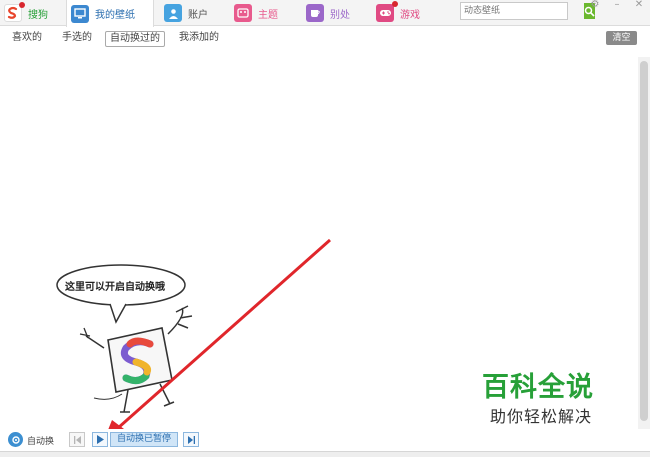 The height and width of the screenshot is (457, 650). What do you see at coordinates (15, 439) in the screenshot?
I see `auto-change-icon` at bounding box center [15, 439].